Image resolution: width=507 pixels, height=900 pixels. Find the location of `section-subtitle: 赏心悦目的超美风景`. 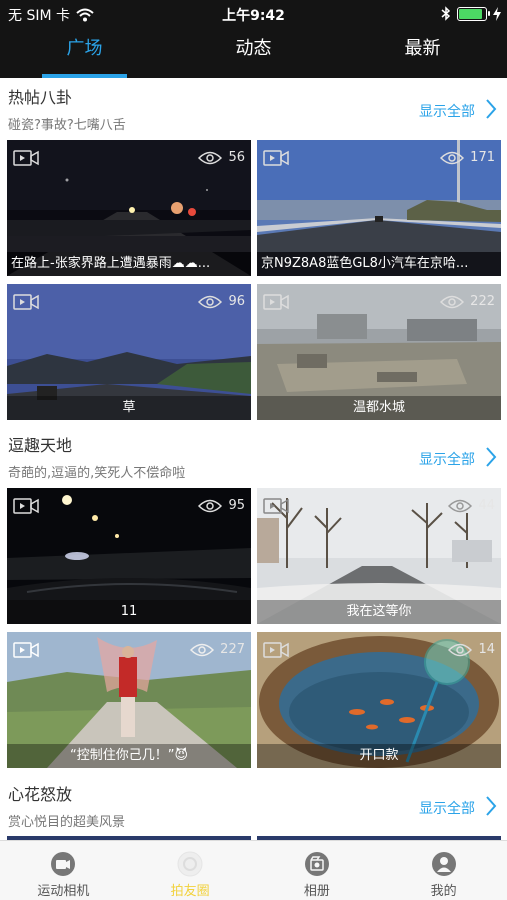

section-subtitle: 赏心悦目的超美风景 is located at coordinates (67, 822).